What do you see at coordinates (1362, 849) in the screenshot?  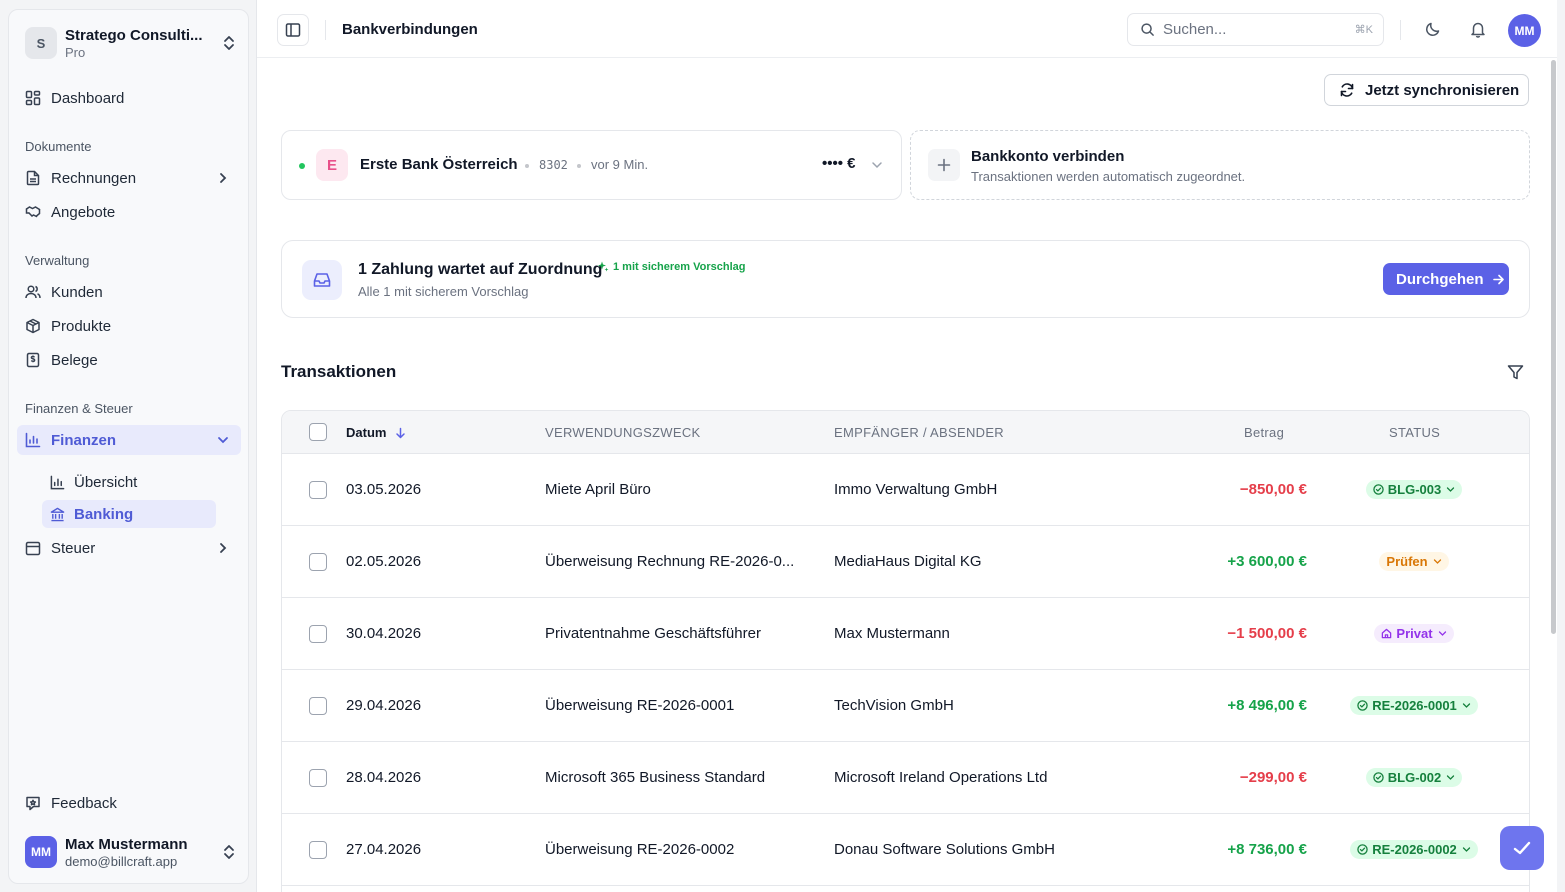 I see `check-circle-icon` at bounding box center [1362, 849].